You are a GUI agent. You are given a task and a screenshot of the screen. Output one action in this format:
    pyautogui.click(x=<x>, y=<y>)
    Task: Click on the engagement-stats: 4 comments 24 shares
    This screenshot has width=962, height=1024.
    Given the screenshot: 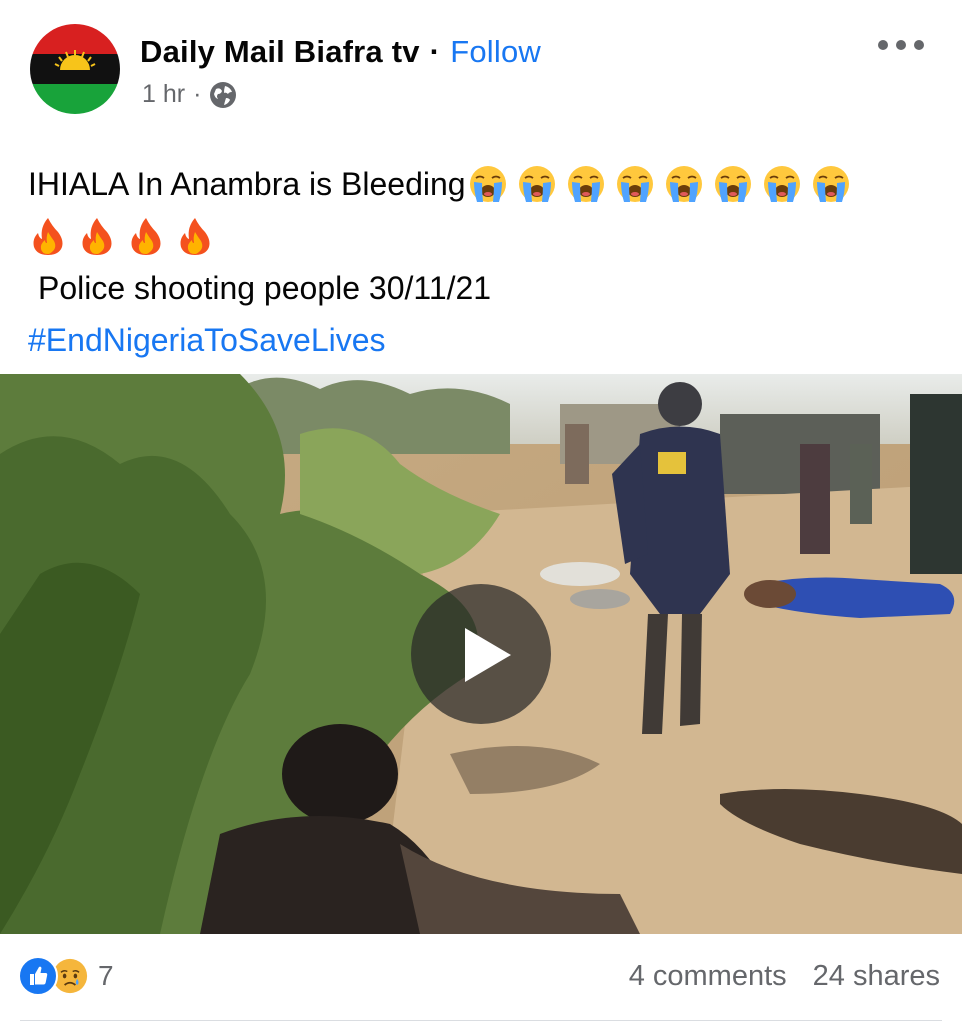 What is the action you would take?
    pyautogui.click(x=784, y=976)
    